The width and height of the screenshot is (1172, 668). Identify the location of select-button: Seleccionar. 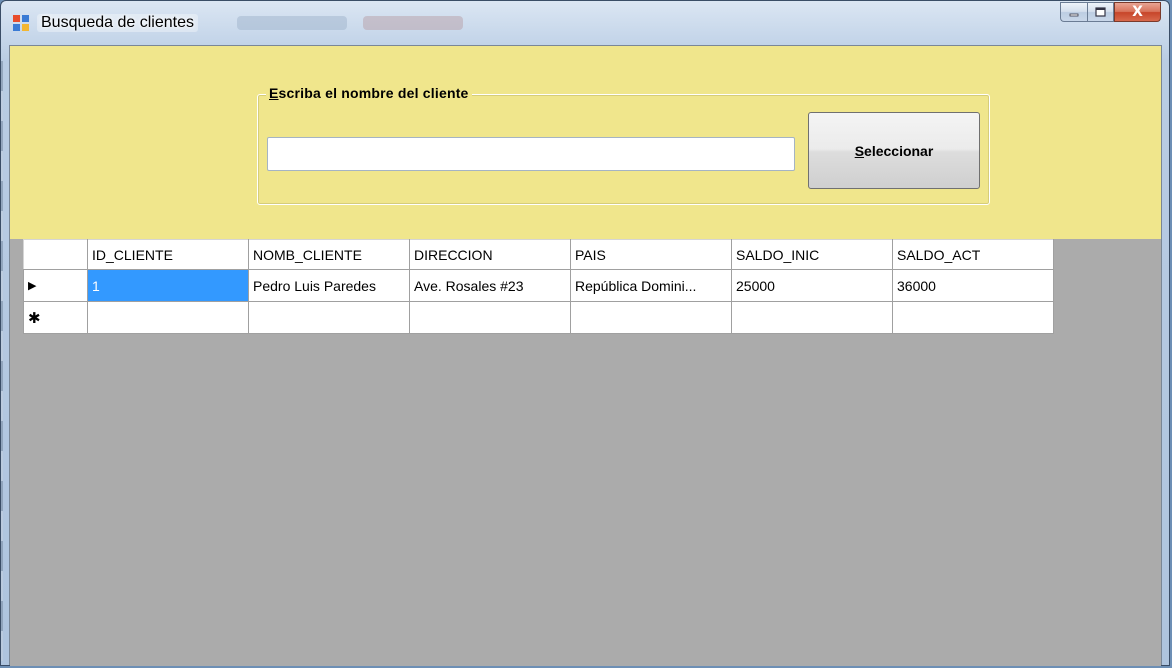
(894, 150).